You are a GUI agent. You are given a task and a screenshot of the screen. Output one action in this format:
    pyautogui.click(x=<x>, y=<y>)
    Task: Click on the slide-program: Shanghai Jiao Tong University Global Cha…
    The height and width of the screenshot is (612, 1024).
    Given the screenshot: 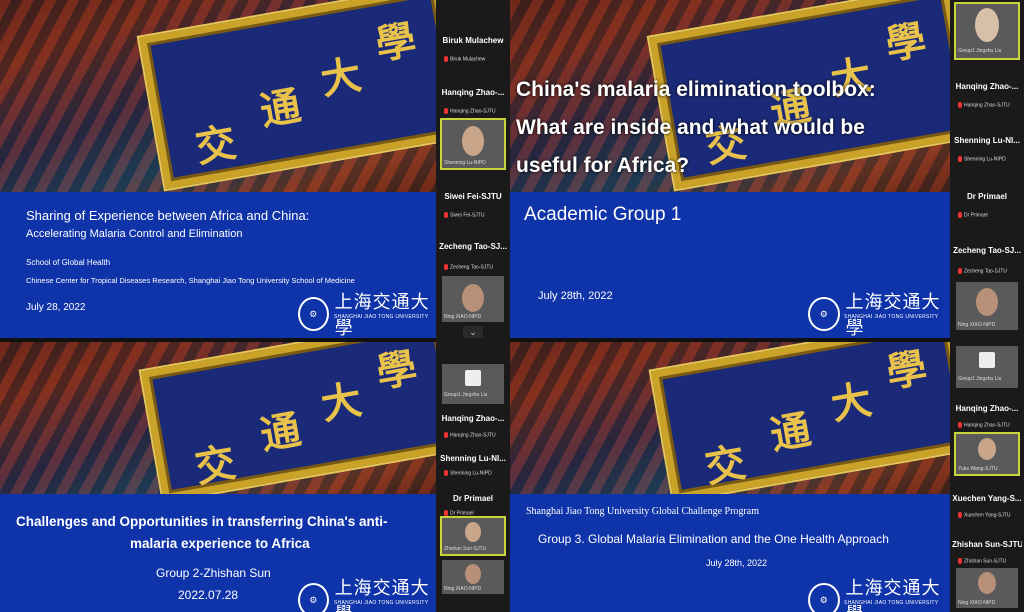 What is the action you would take?
    pyautogui.click(x=642, y=511)
    